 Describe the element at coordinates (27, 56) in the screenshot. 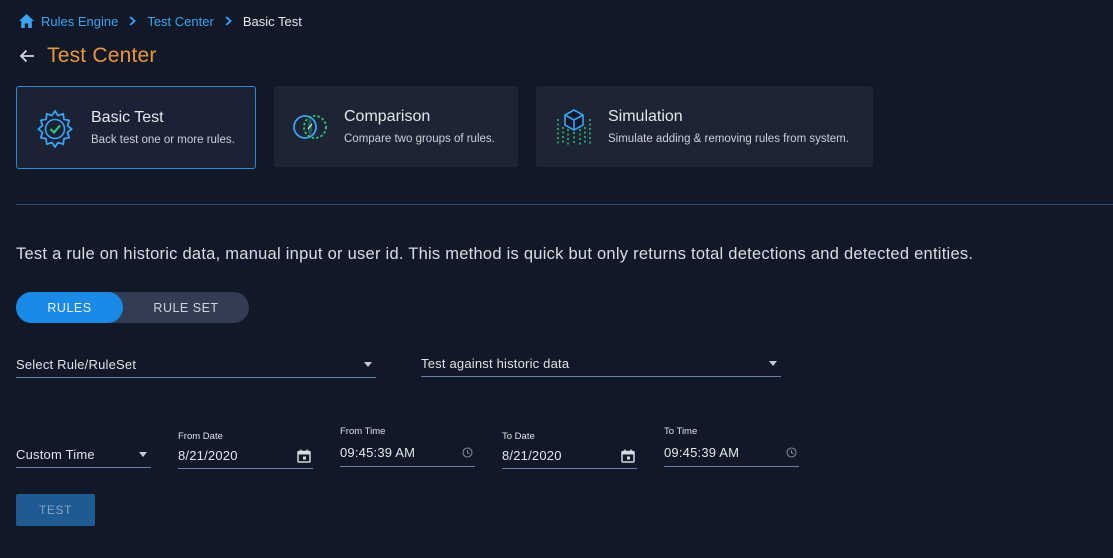

I see `back-arrow-icon` at that location.